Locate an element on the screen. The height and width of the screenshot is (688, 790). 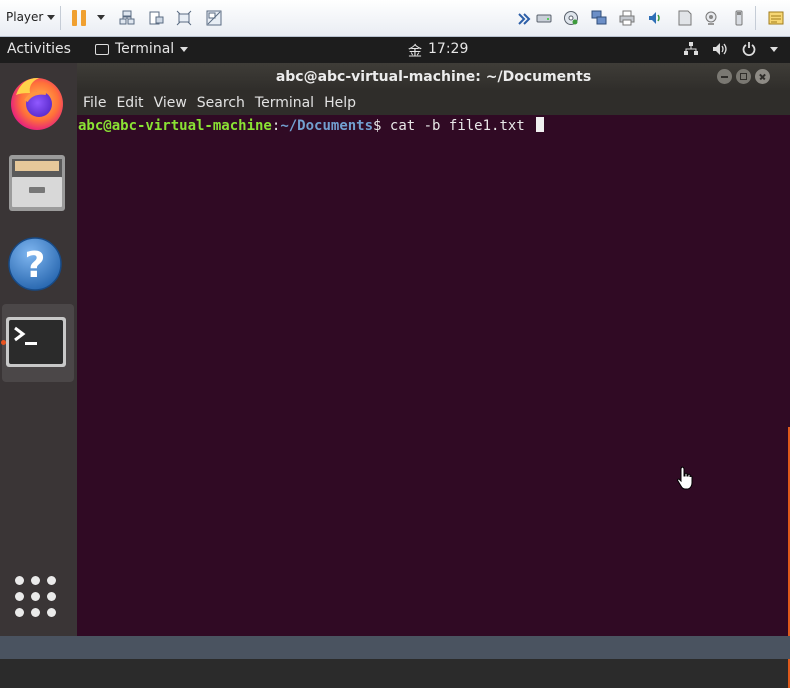
window-controls is located at coordinates (743, 76).